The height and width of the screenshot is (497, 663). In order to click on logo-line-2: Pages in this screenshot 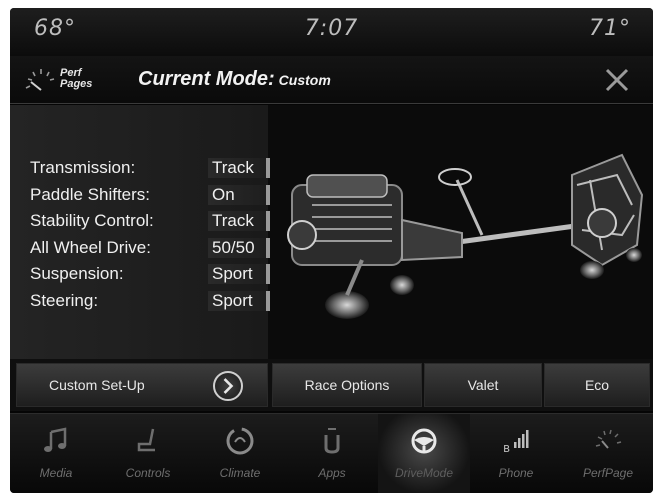, I will do `click(76, 84)`.